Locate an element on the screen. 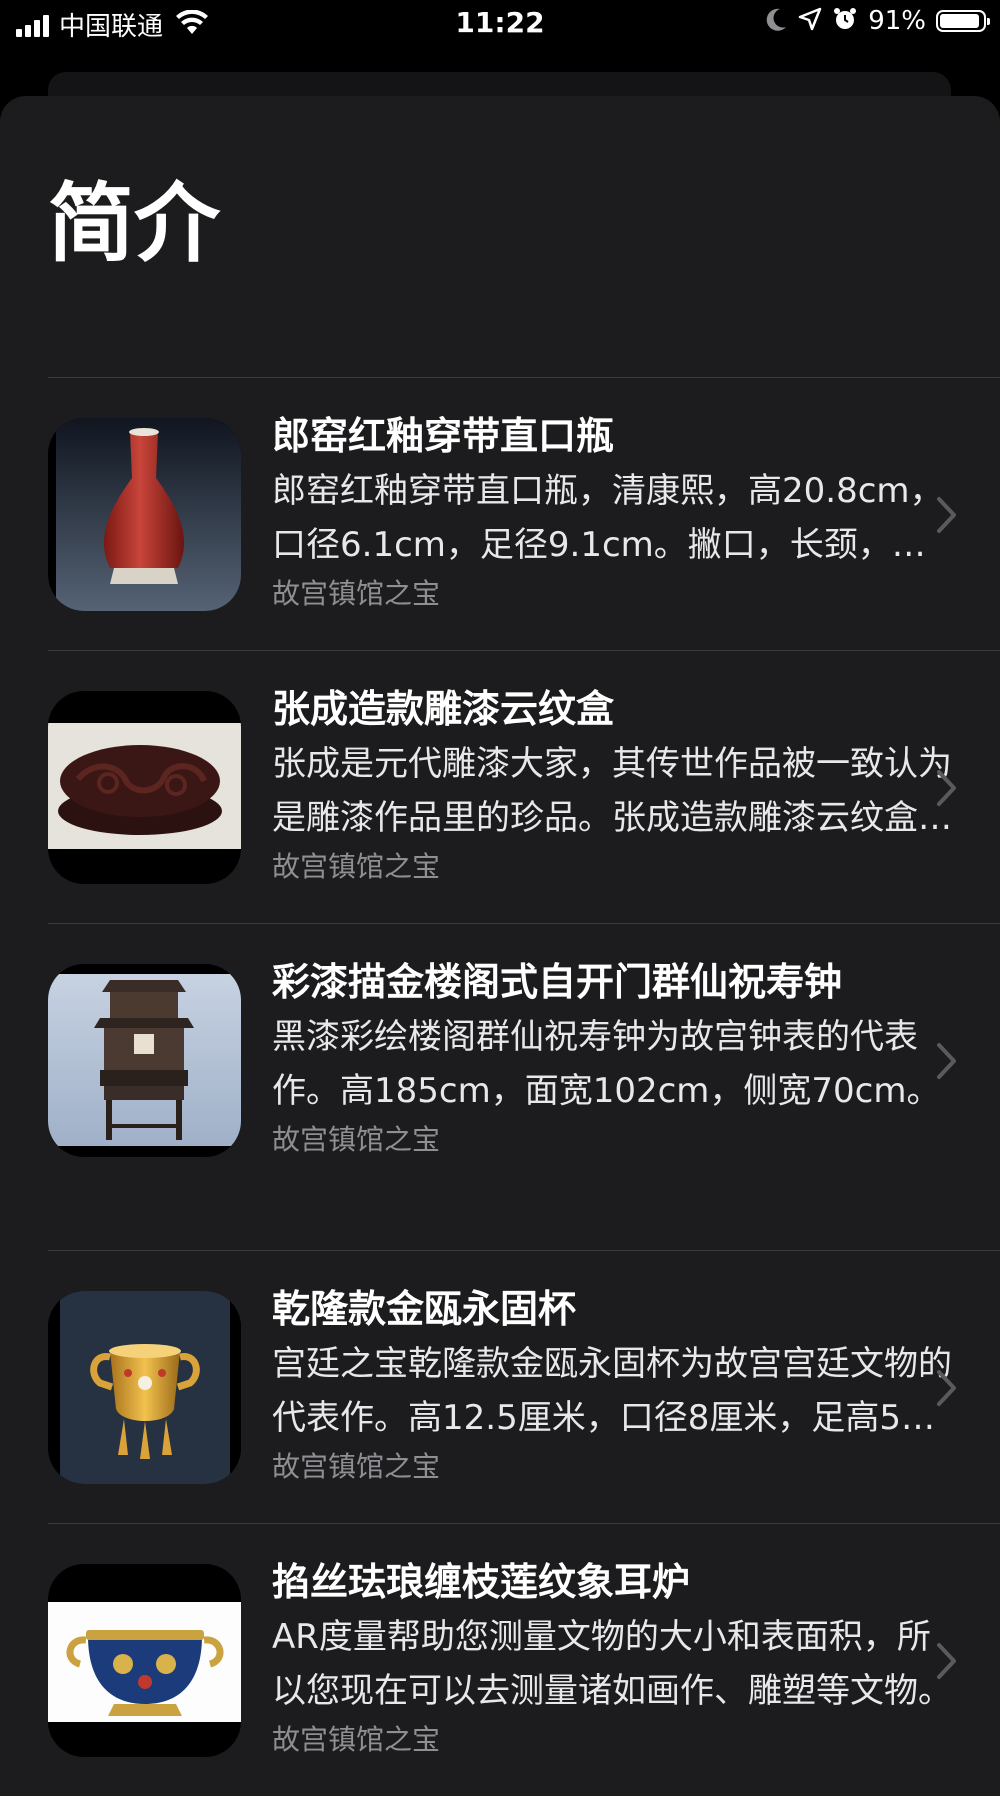 This screenshot has height=1796, width=1000. vase-thumbnail is located at coordinates (144, 514).